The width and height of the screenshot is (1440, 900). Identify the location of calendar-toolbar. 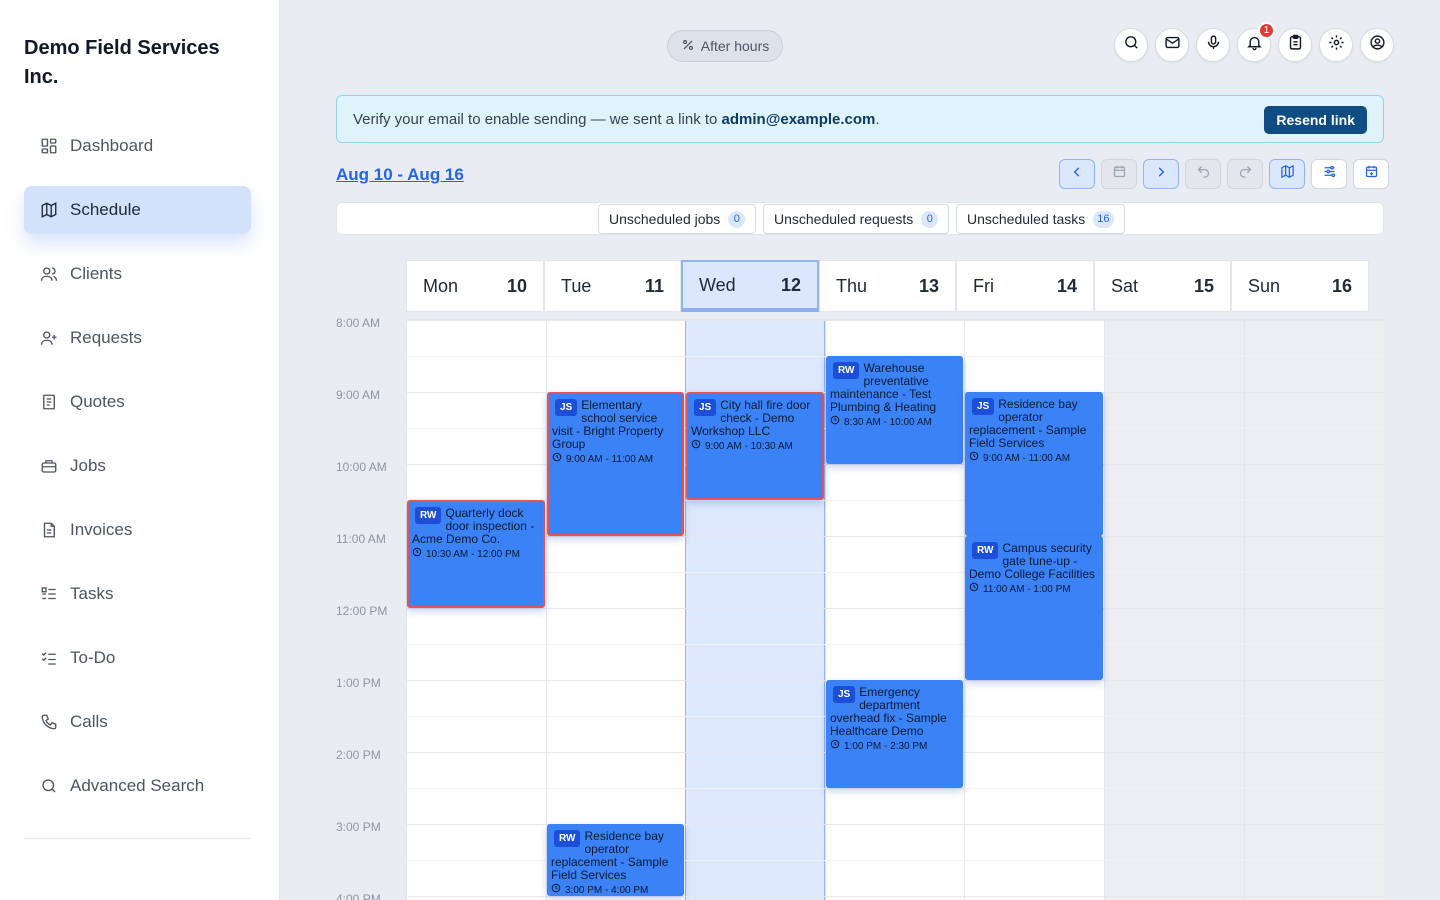
(1224, 174).